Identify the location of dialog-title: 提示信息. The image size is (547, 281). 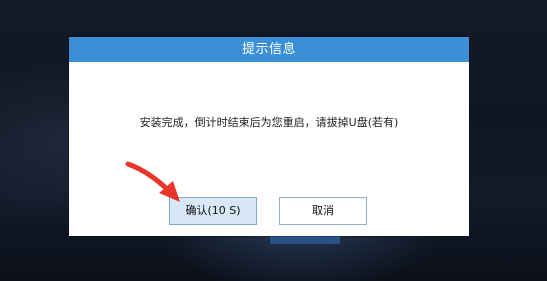
(269, 49).